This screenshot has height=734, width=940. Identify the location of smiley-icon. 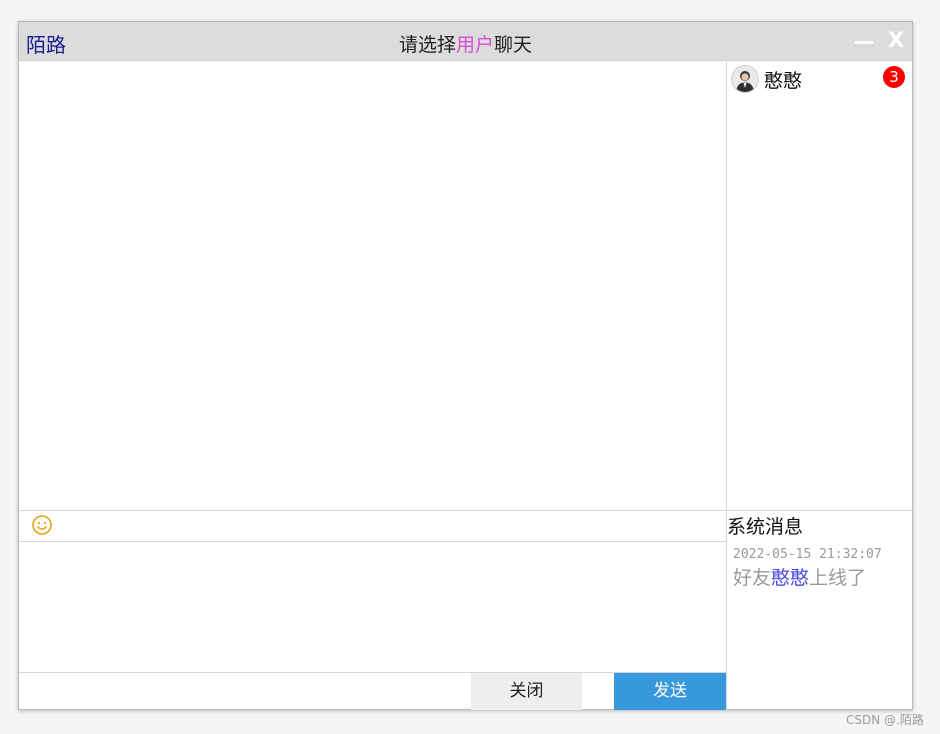
(42, 525).